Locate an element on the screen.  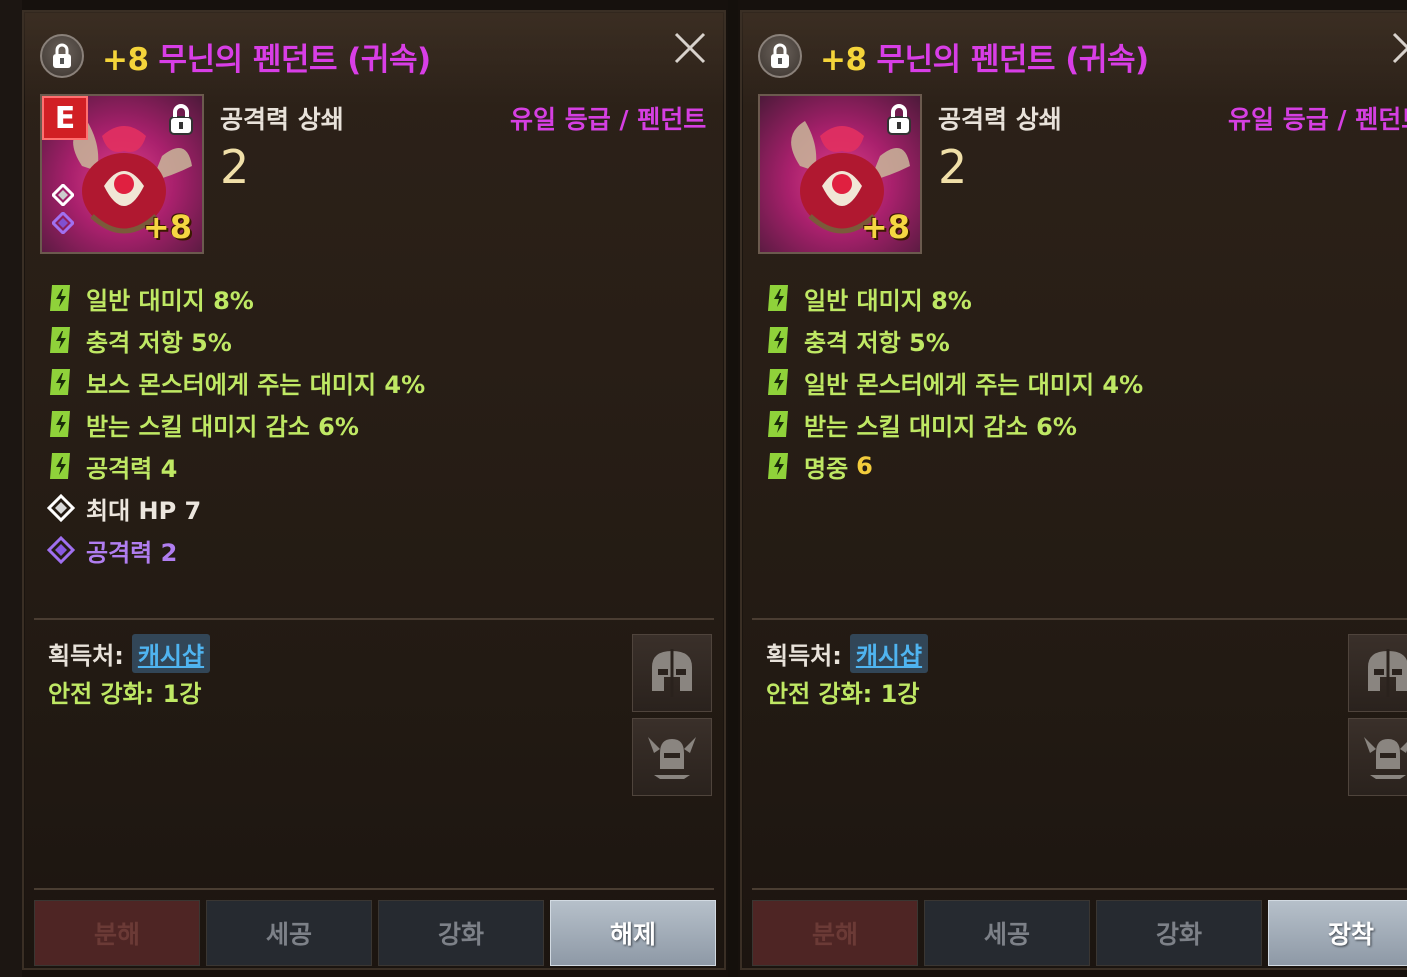
option-row: 공격력 2 is located at coordinates (235, 550).